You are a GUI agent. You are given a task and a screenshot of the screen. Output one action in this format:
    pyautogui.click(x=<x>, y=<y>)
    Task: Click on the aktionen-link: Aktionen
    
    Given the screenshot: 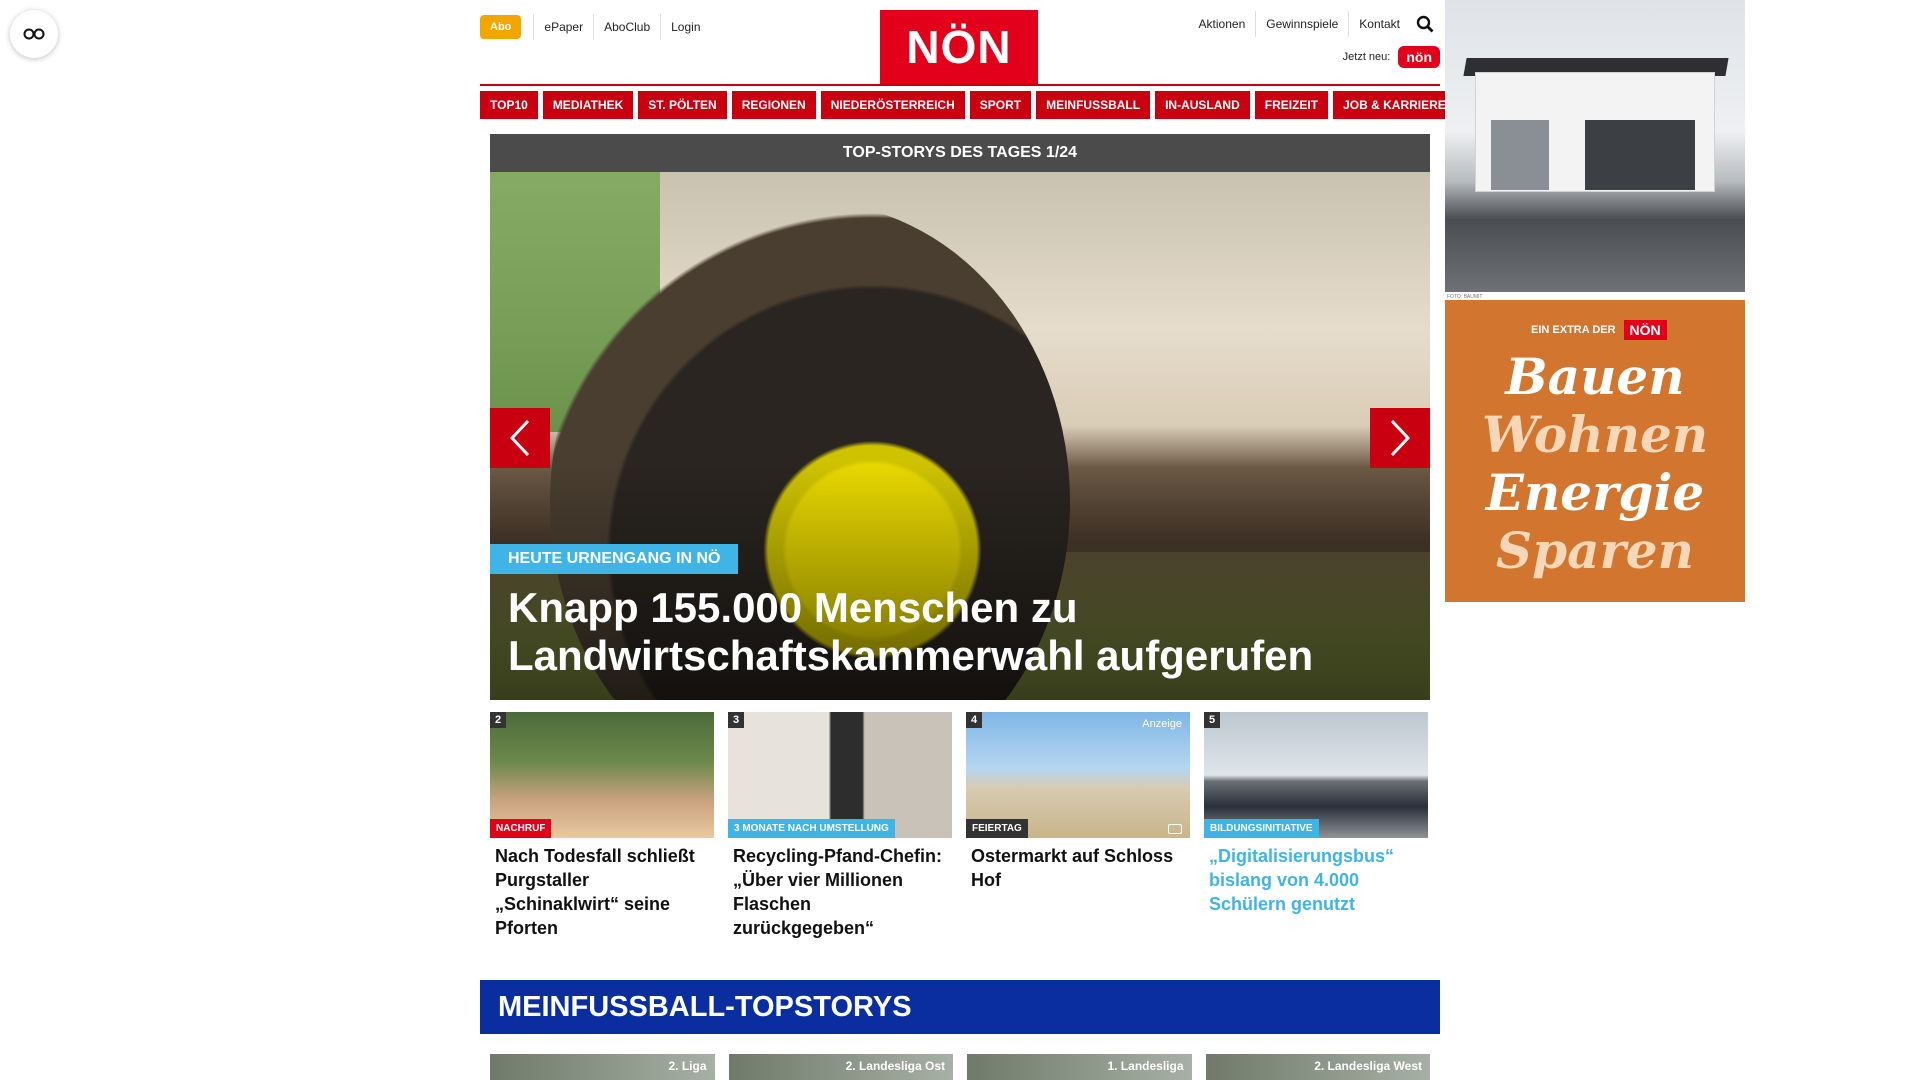 What is the action you would take?
    pyautogui.click(x=1222, y=24)
    